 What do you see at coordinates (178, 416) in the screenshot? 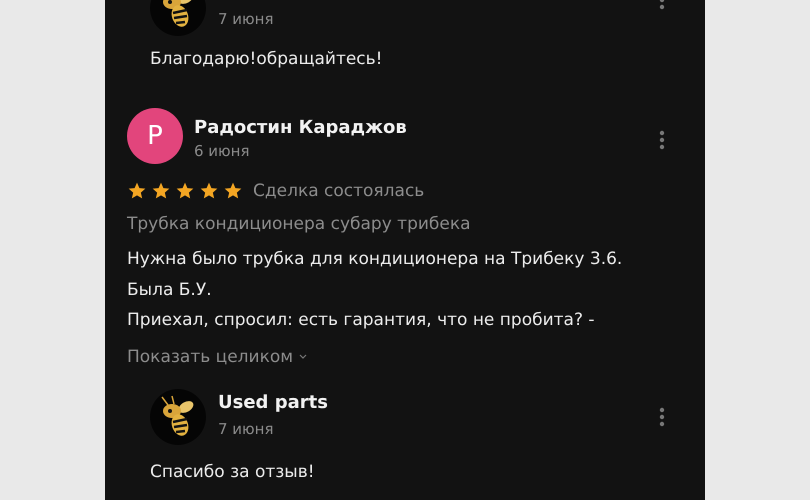
I see `bee-avatar-icon` at bounding box center [178, 416].